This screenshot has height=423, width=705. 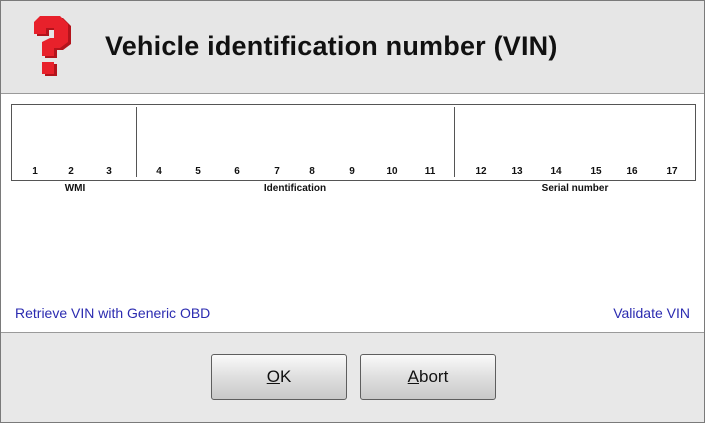 What do you see at coordinates (556, 171) in the screenshot?
I see `vin-position-label: 14` at bounding box center [556, 171].